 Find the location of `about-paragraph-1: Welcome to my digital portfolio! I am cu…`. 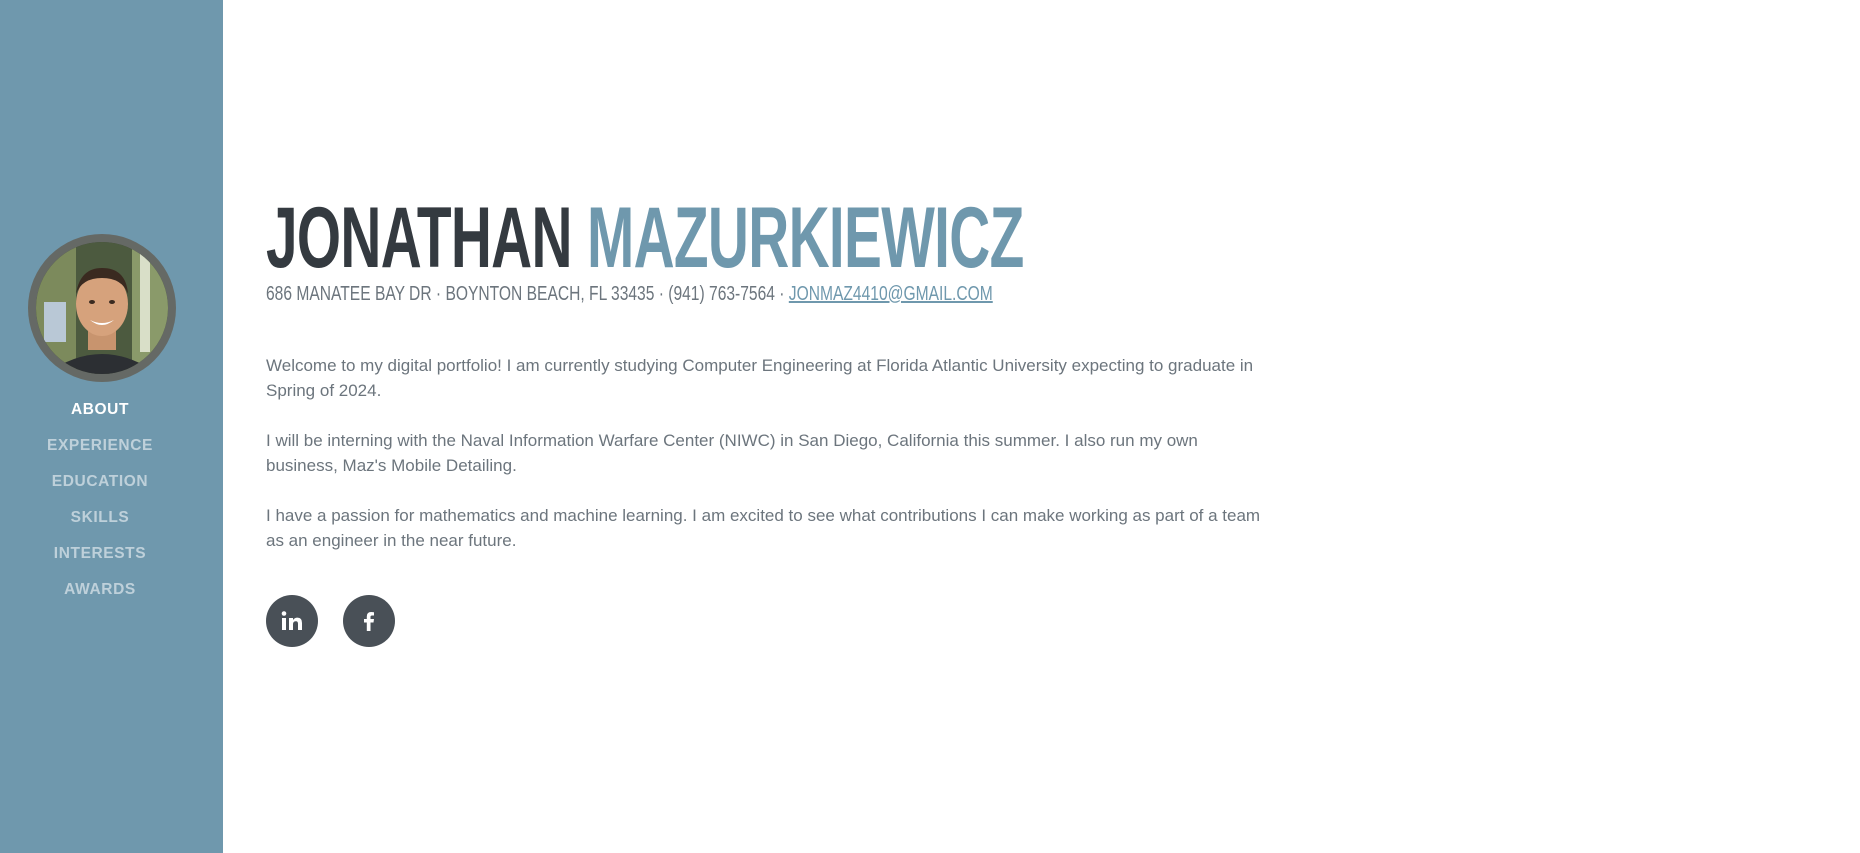

about-paragraph-1: Welcome to my digital portfolio! I am cu… is located at coordinates (760, 378).